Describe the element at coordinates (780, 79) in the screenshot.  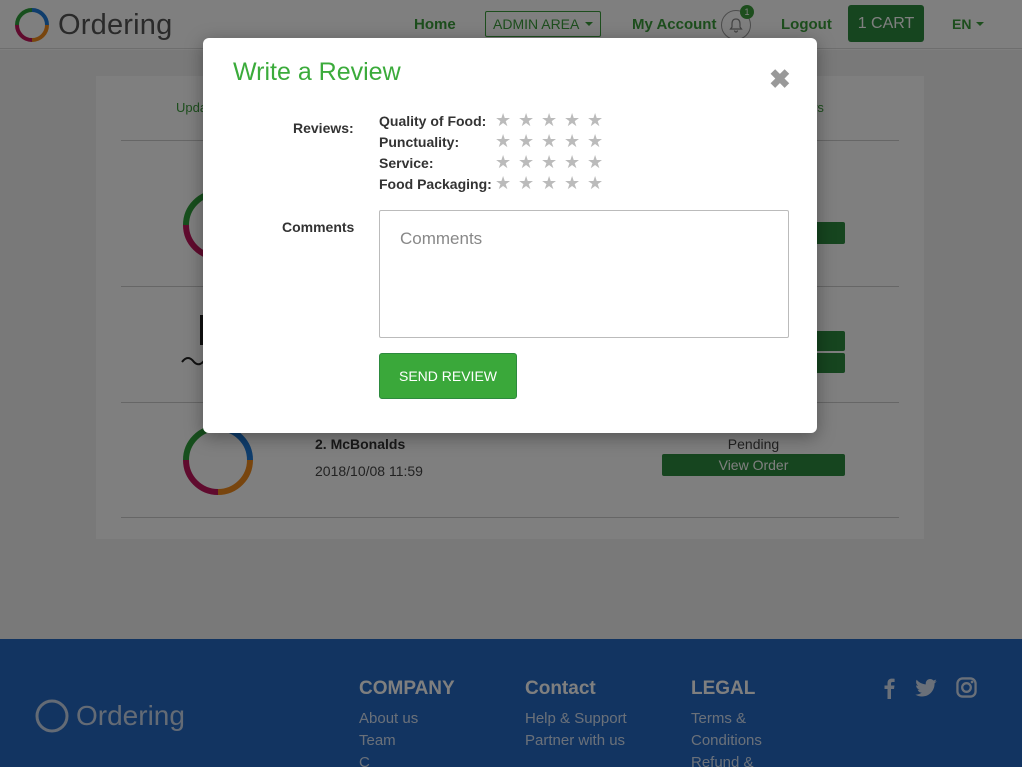
I see `close-icon: ✖` at that location.